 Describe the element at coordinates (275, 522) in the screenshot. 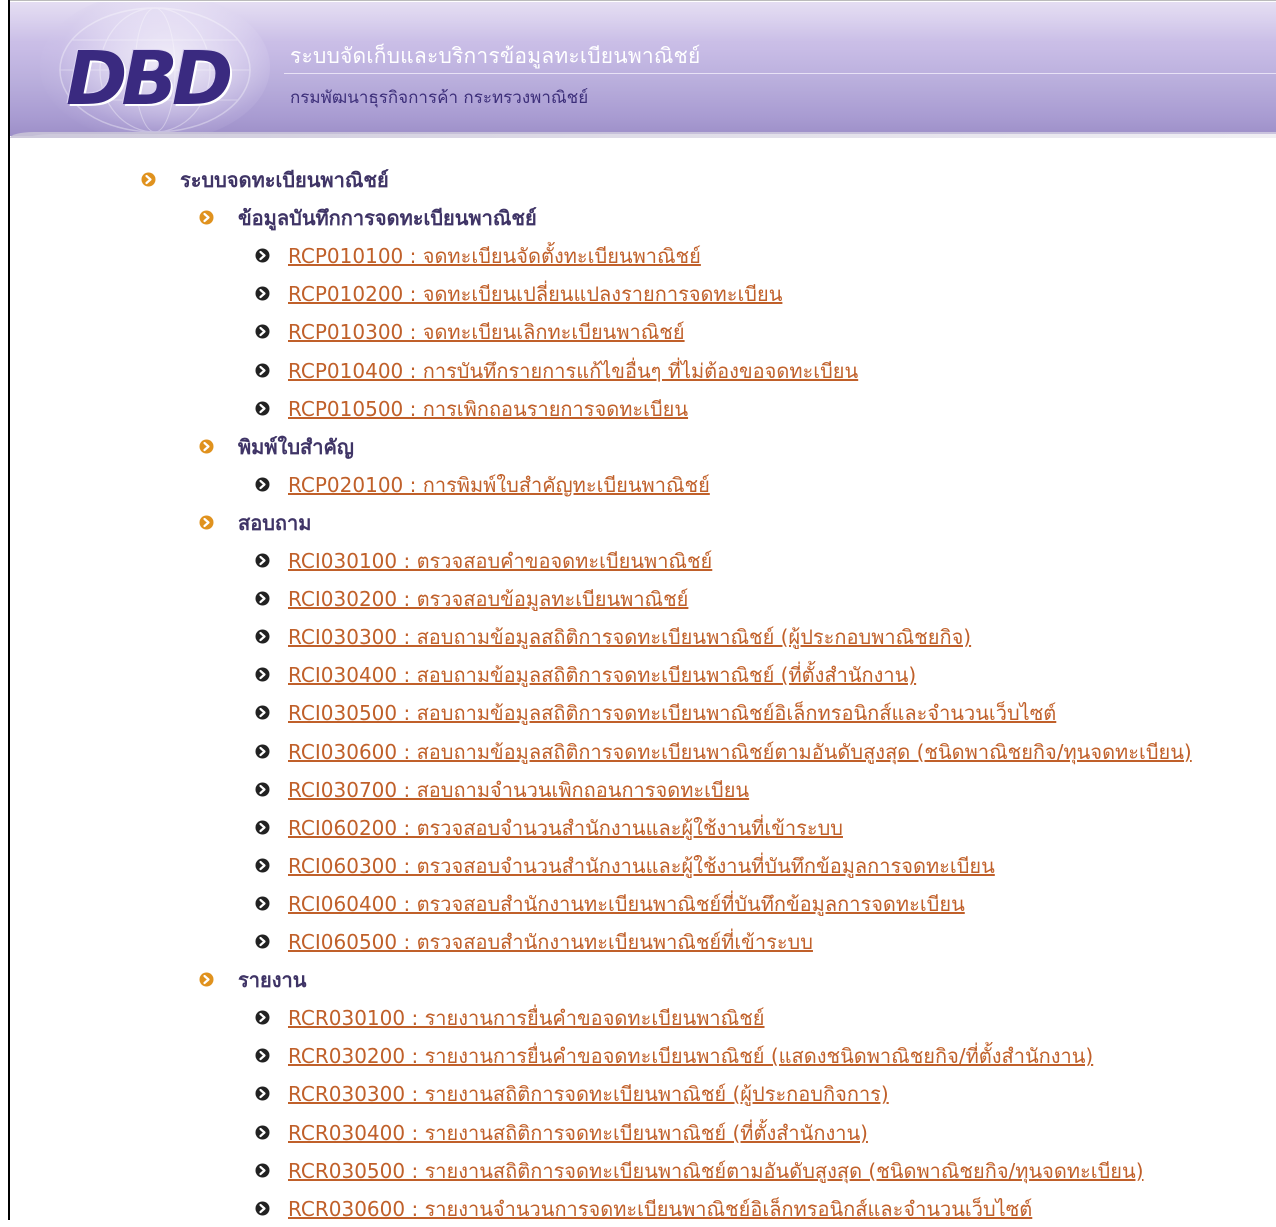

I see `menu-section-heading: สอบถาม` at that location.